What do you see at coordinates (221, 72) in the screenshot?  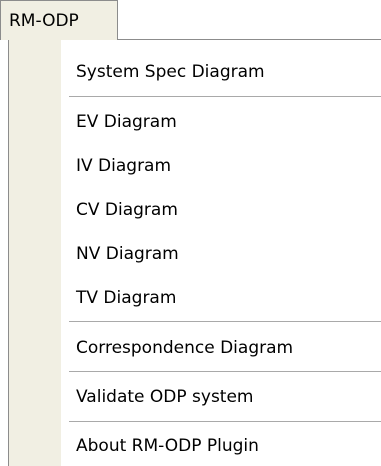 I see `menu-item-system-spec-diagram: System Spec Diagram` at bounding box center [221, 72].